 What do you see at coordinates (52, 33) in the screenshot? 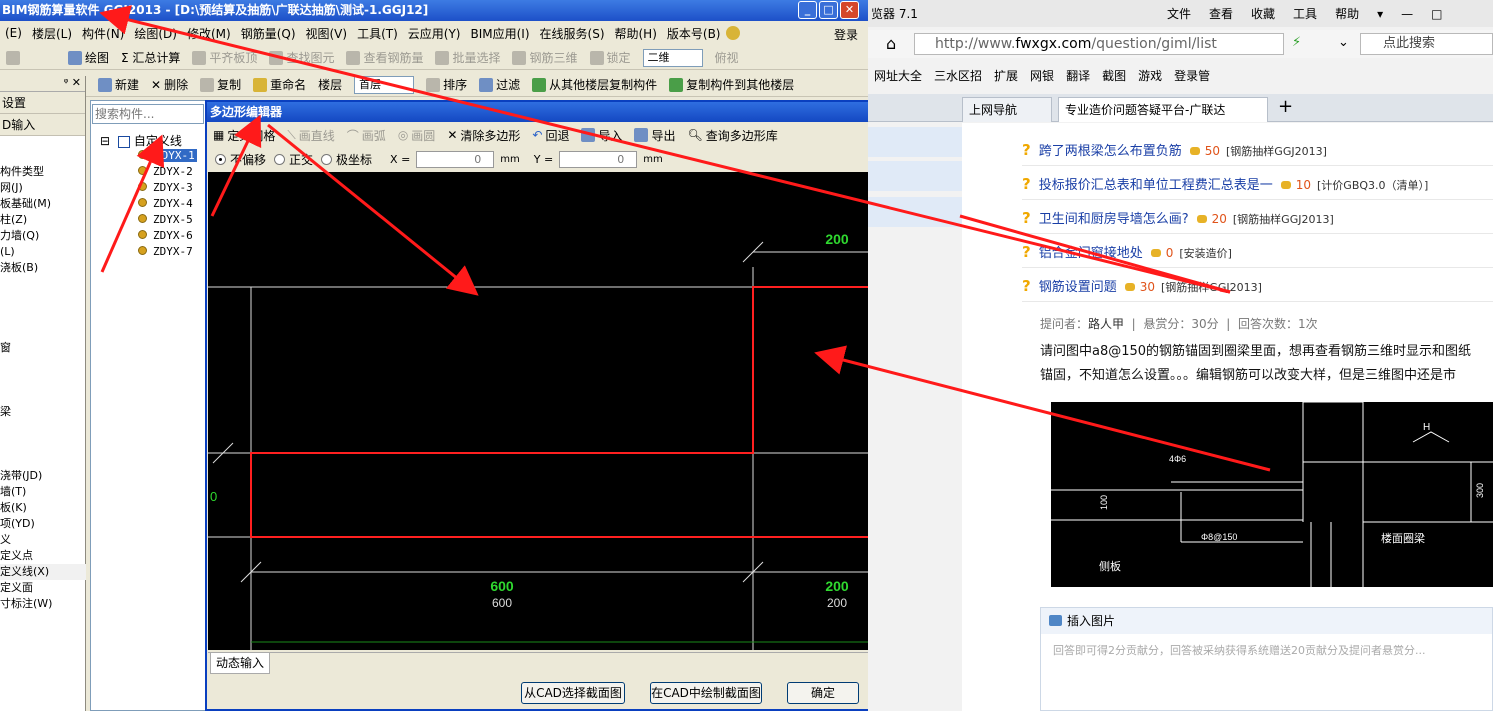
I see `menu-floor: 楼层(L)` at bounding box center [52, 33].